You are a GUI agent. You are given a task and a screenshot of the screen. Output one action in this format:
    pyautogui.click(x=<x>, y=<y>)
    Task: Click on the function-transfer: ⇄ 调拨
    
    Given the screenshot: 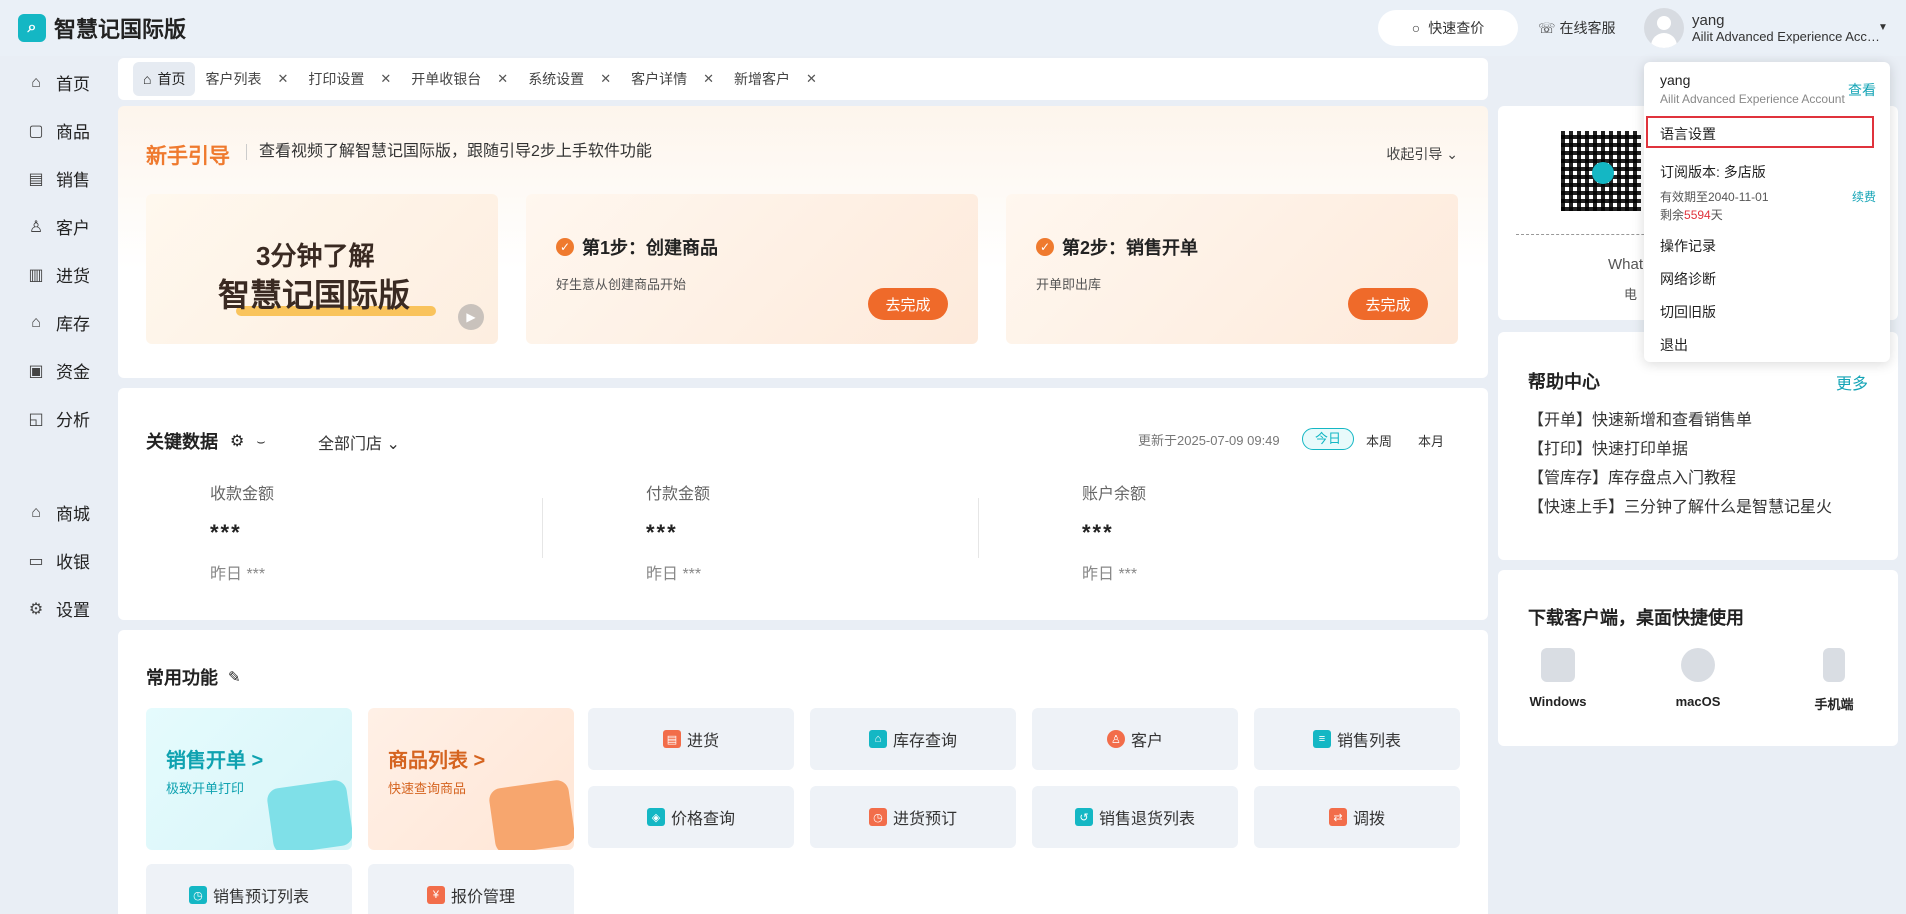 What is the action you would take?
    pyautogui.click(x=1357, y=817)
    